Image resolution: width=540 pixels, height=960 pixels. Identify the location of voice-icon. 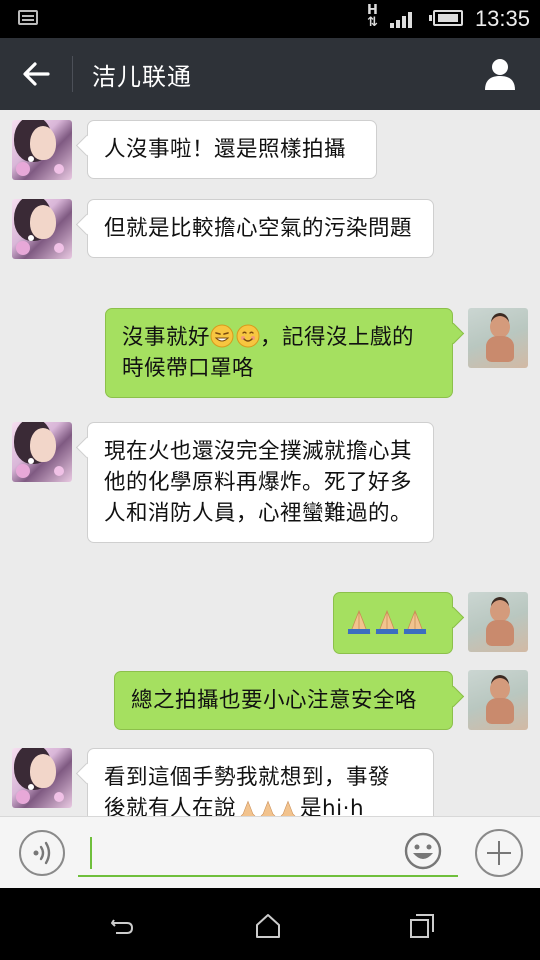
(42, 853).